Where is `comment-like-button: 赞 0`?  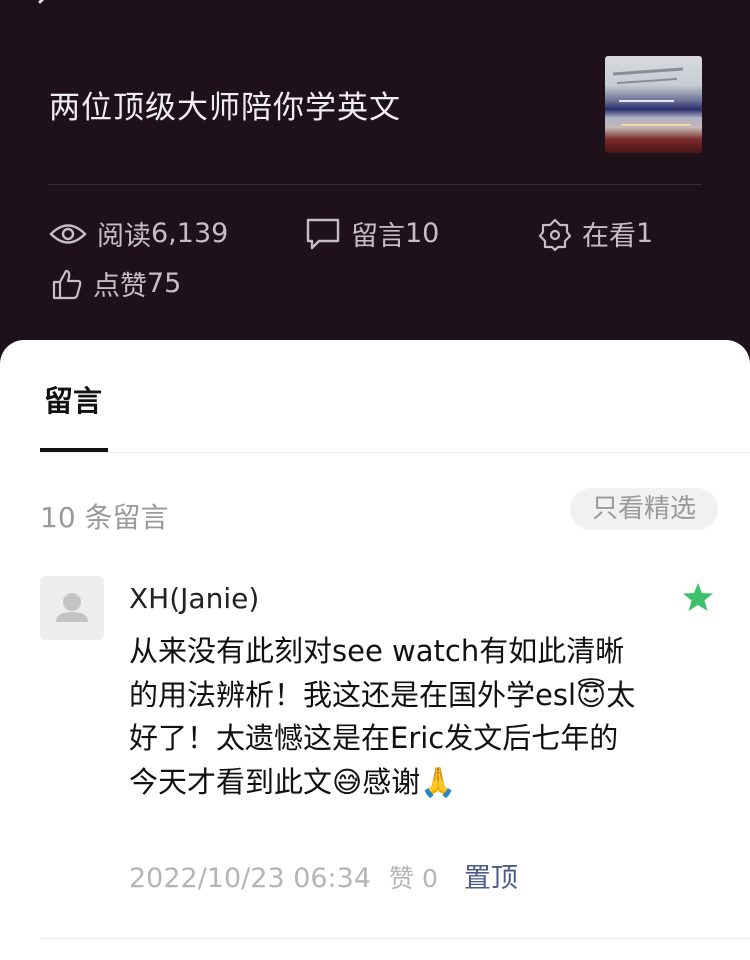
comment-like-button: 赞 0 is located at coordinates (413, 877).